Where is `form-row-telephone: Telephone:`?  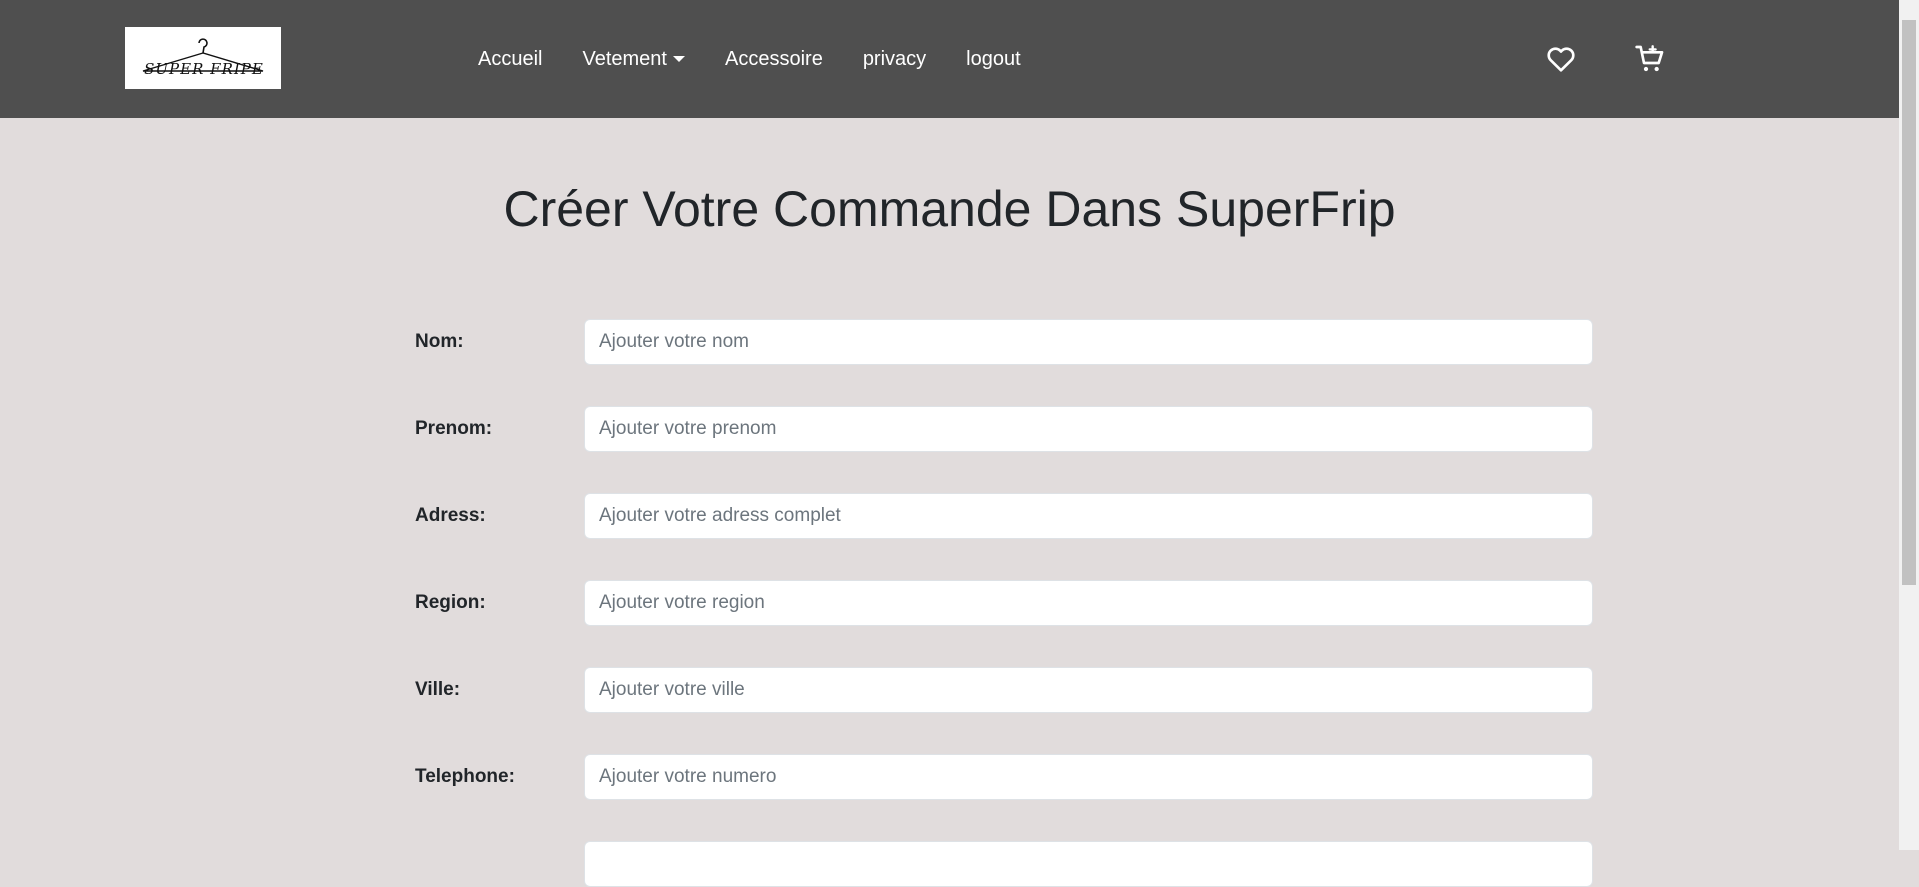
form-row-telephone: Telephone: is located at coordinates (1004, 777).